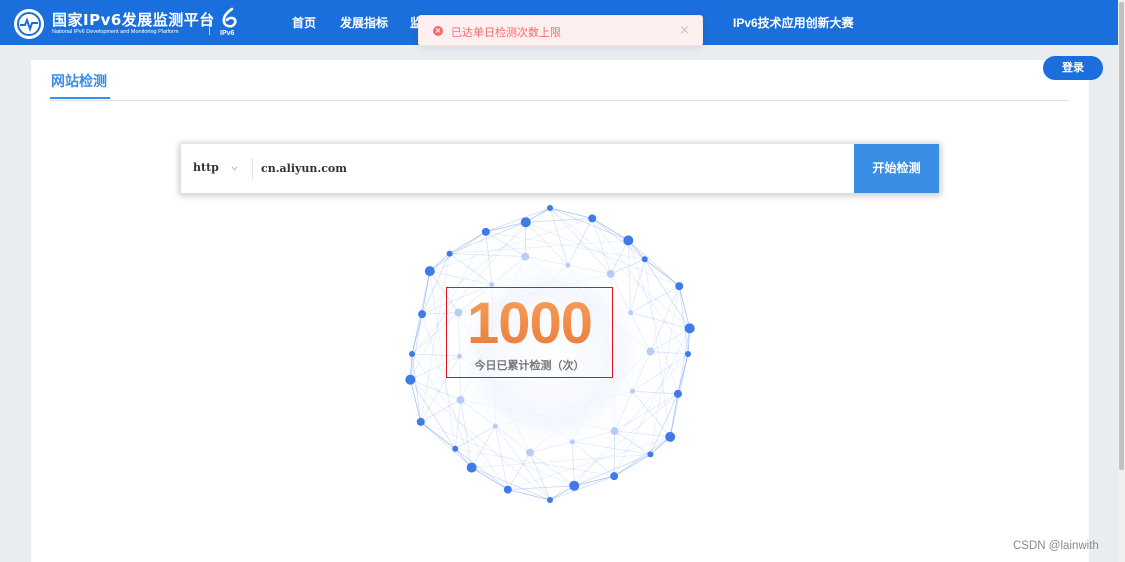 This screenshot has width=1125, height=562. What do you see at coordinates (438, 31) in the screenshot?
I see `error-icon: ×` at bounding box center [438, 31].